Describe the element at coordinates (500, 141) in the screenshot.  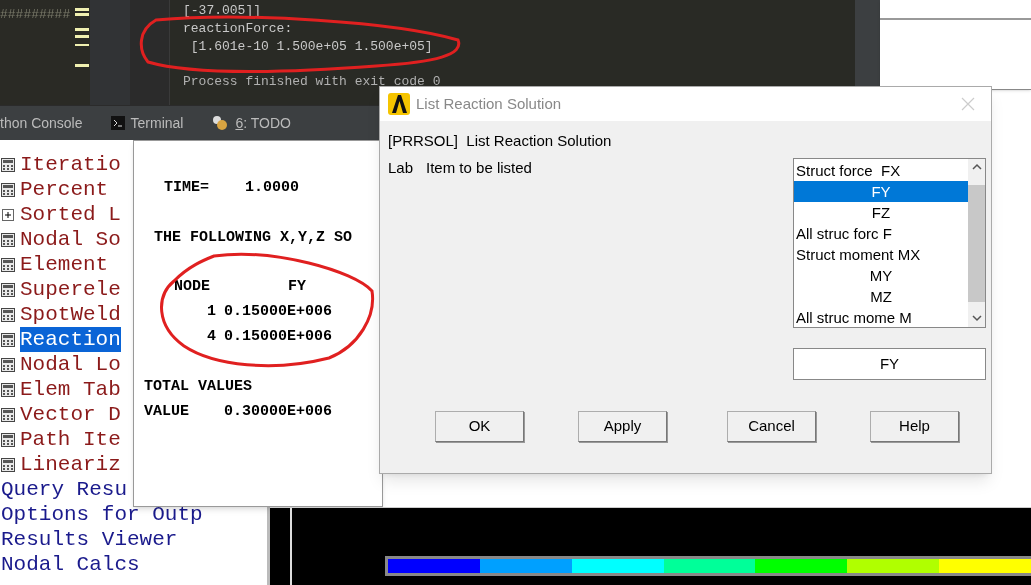
I see `command-label: [PRRSOL] List Reaction Solution` at that location.